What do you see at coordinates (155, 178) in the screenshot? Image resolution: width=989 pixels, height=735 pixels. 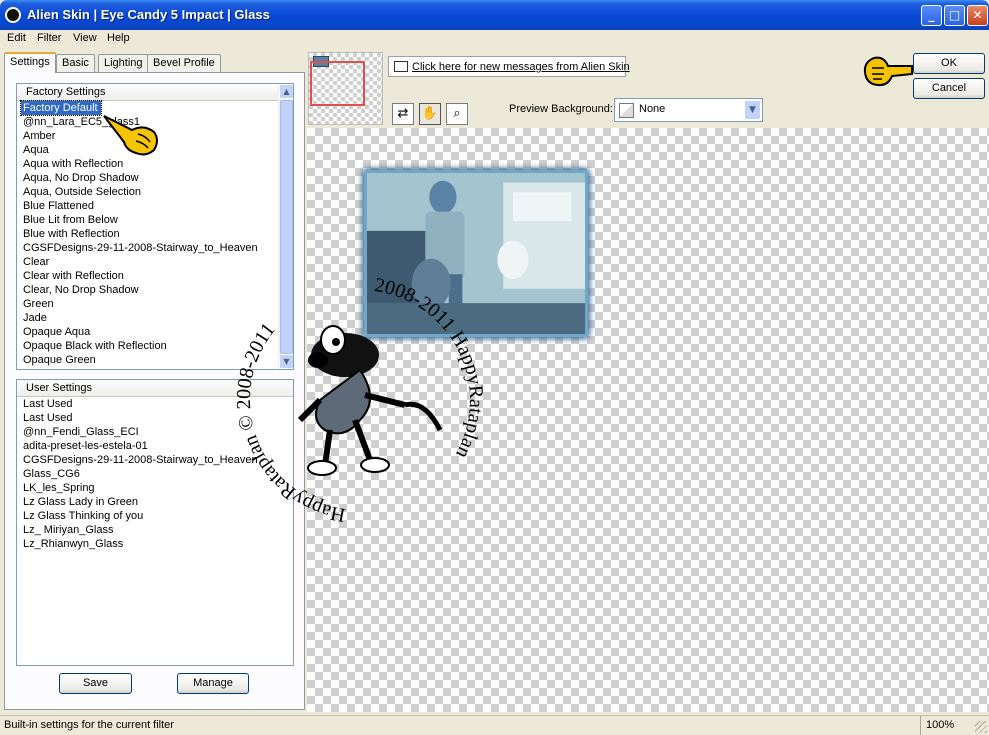 I see `factory-preset-item: Aqua, No Drop Shadow` at bounding box center [155, 178].